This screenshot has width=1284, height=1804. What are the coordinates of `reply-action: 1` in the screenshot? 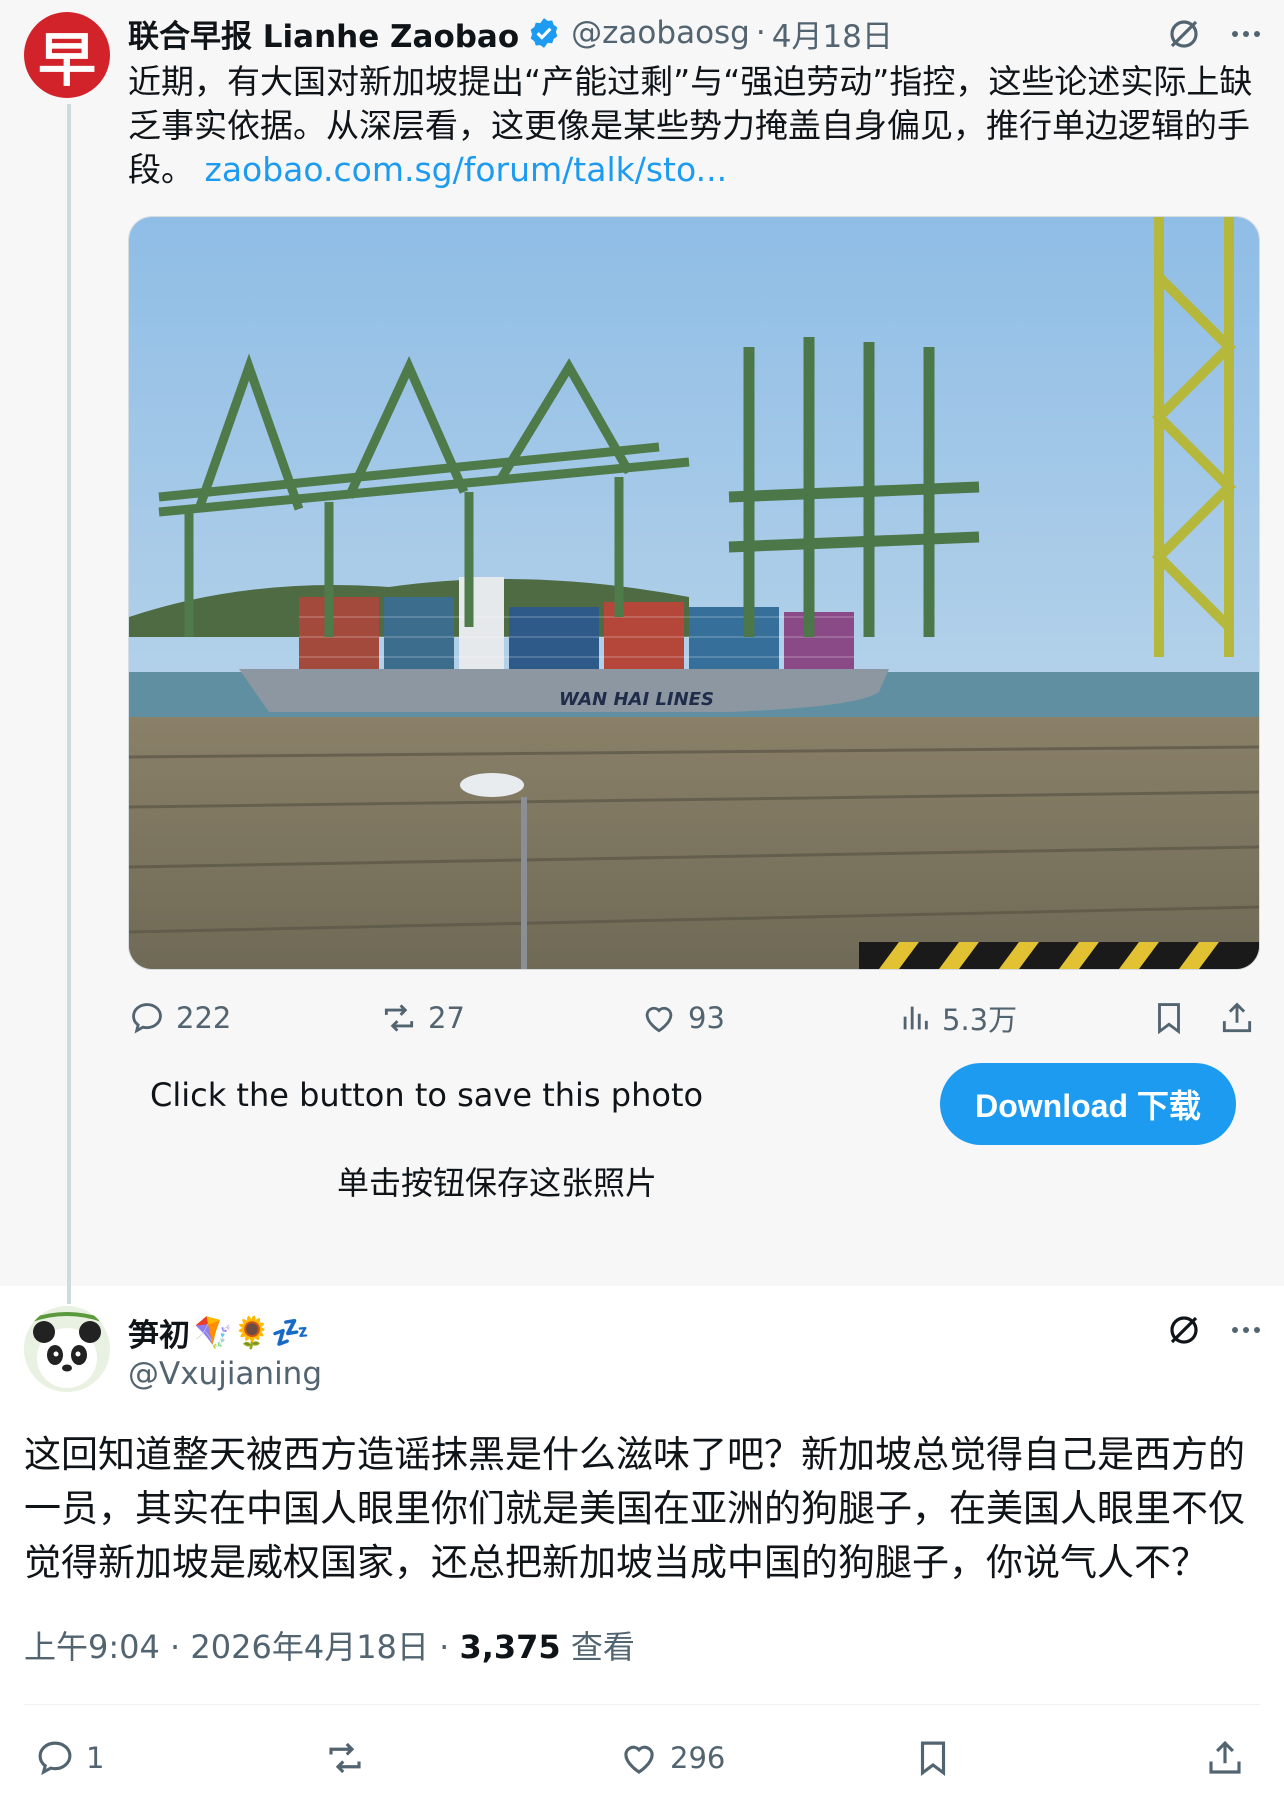 It's located at (69, 1758).